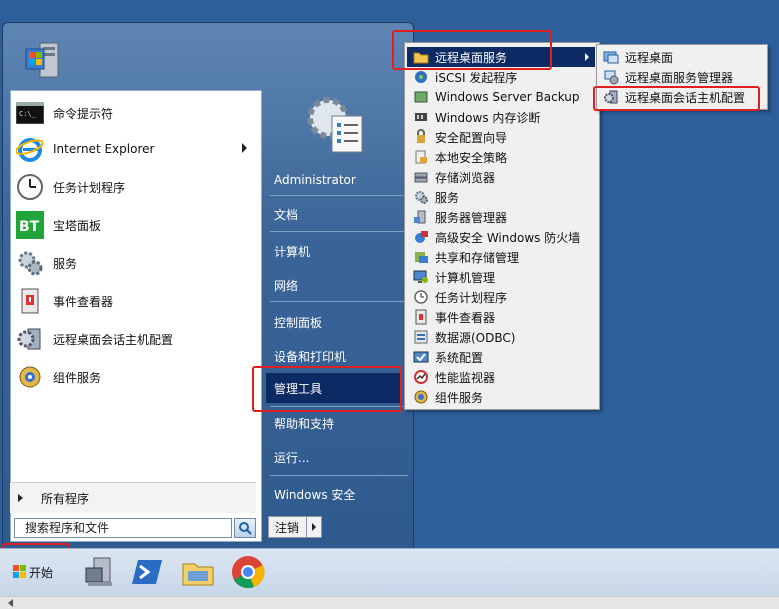 The image size is (779, 609). What do you see at coordinates (40, 572) in the screenshot?
I see `start-label: 开始` at bounding box center [40, 572].